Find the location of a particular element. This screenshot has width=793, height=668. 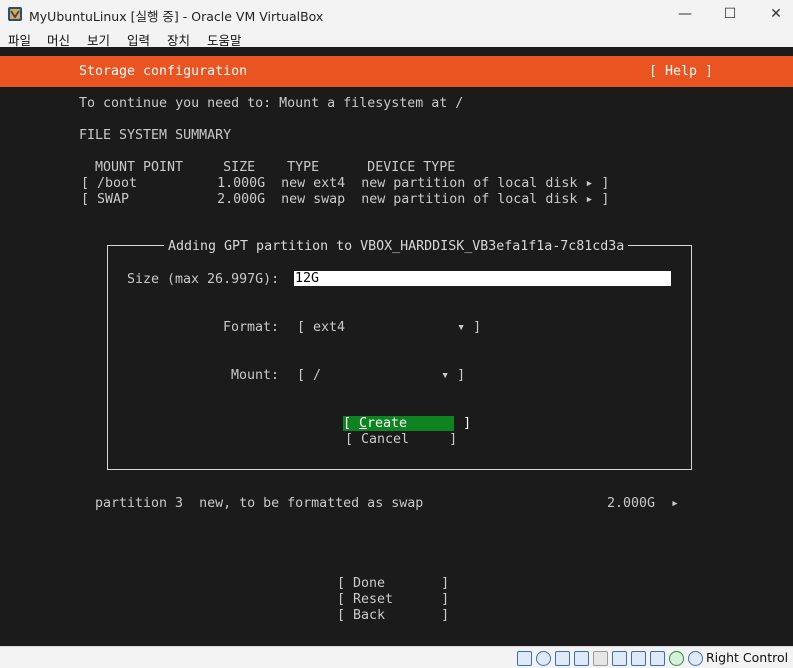

mount-select: [ / ▾ ] is located at coordinates (381, 376).